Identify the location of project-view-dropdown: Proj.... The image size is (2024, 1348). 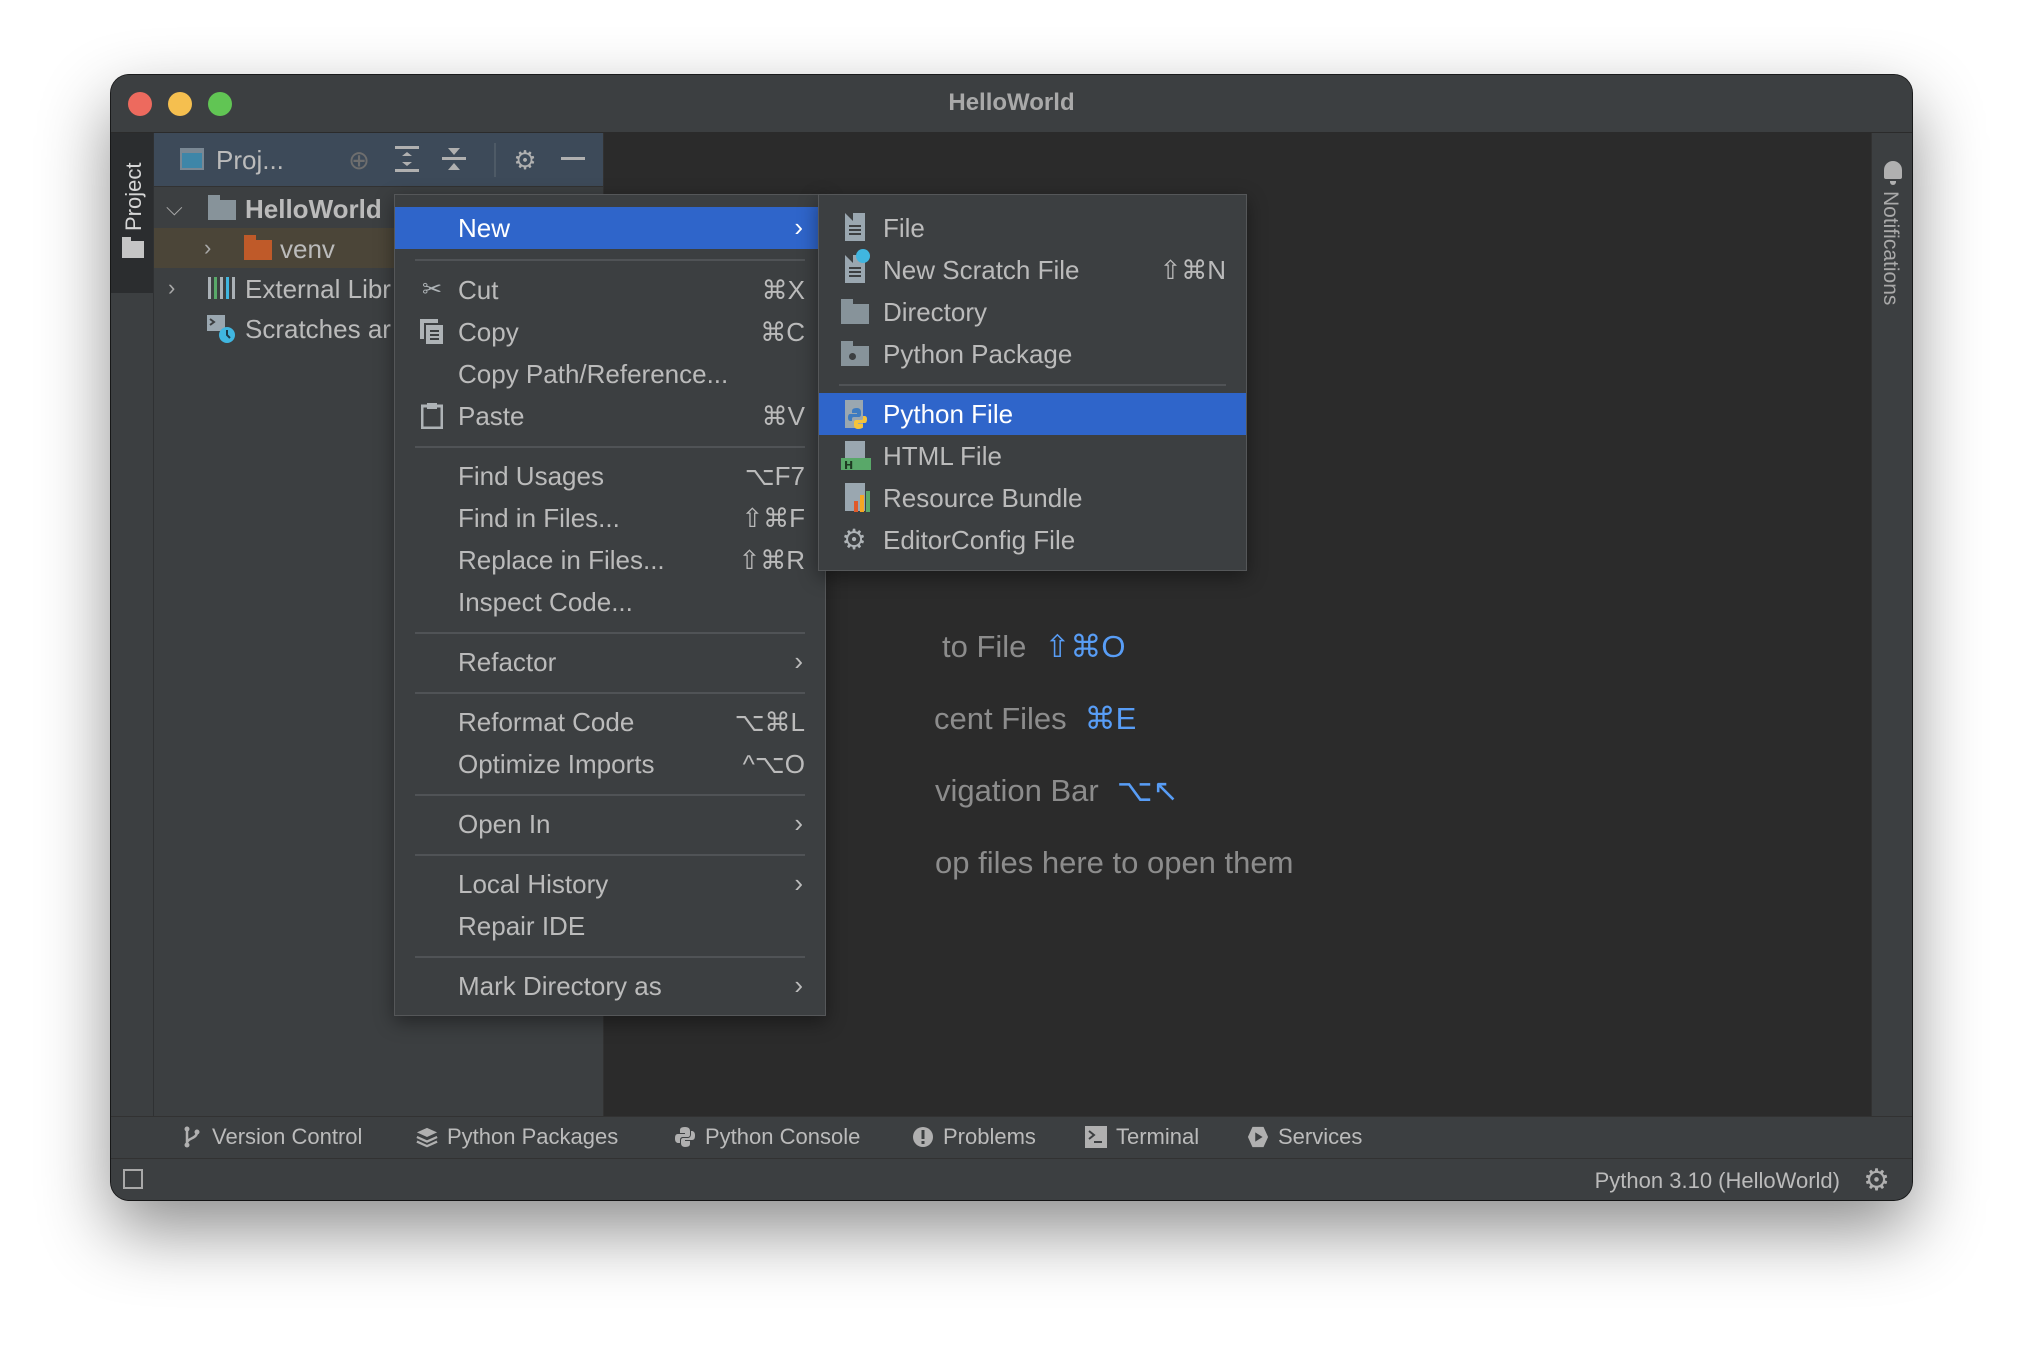
(250, 160).